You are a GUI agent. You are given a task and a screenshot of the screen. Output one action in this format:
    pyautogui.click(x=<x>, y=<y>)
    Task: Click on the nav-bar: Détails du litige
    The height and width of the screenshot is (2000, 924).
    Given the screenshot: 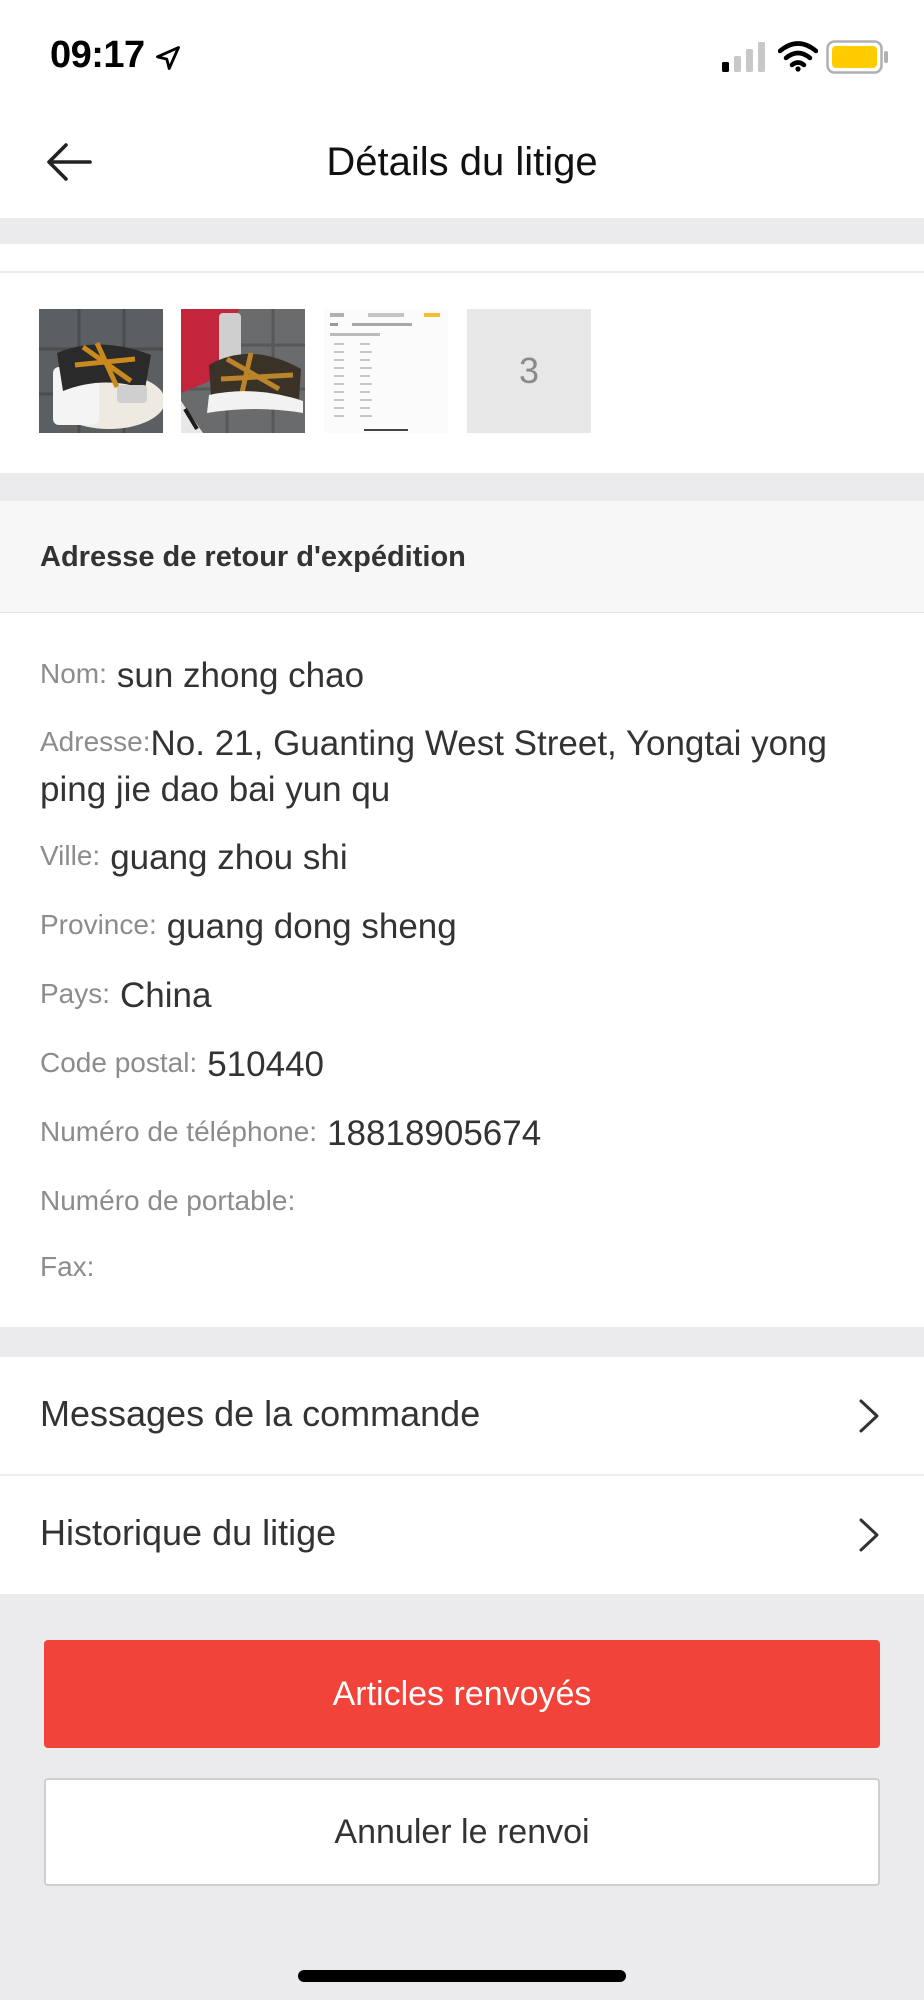 What is the action you would take?
    pyautogui.click(x=462, y=164)
    